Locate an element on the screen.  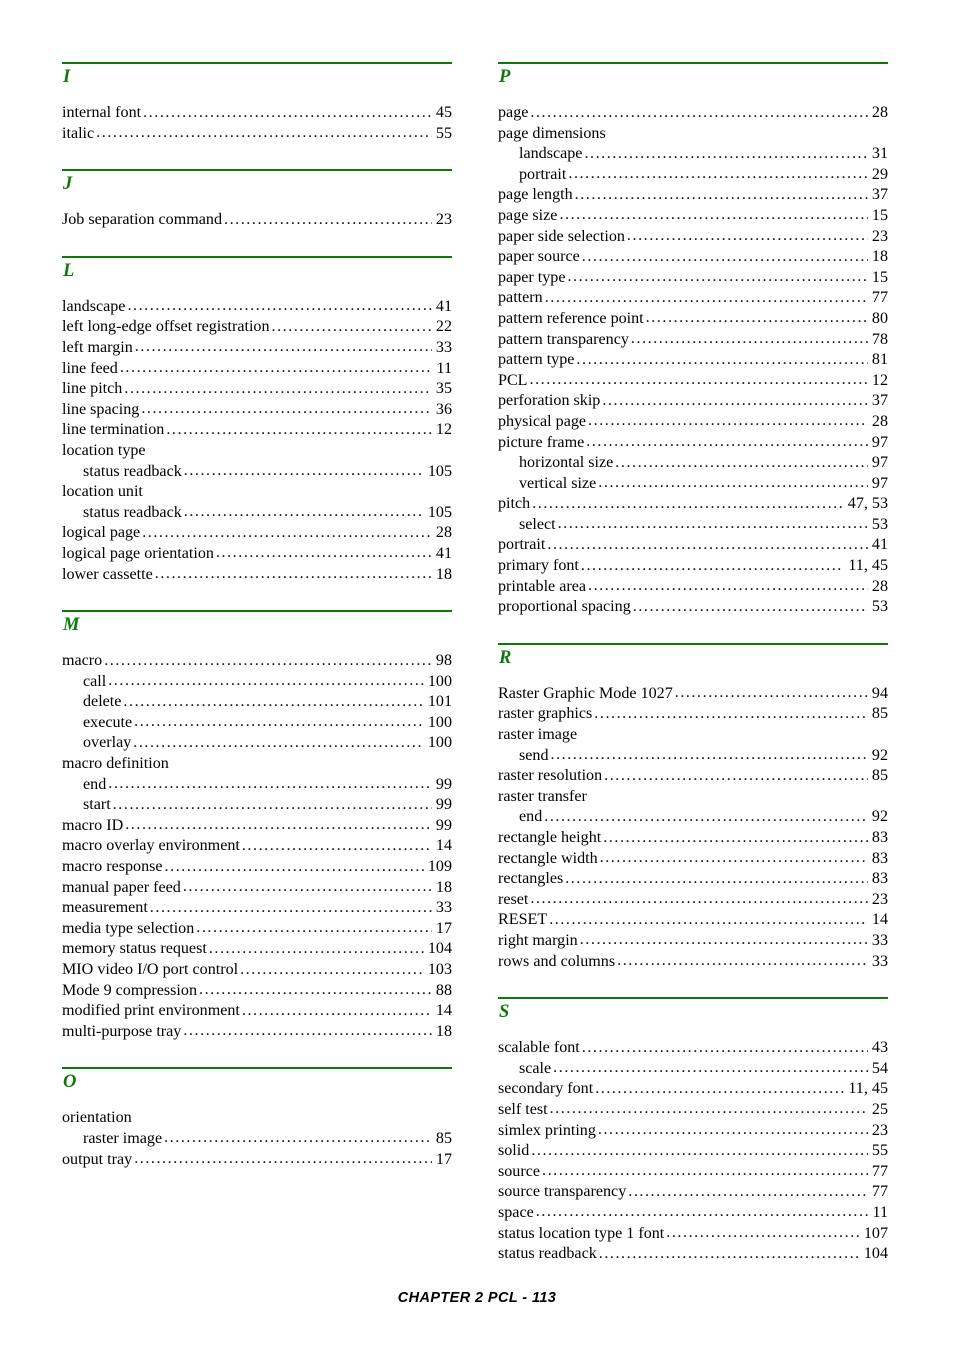
index-entry: scale 54 is located at coordinates (693, 1069).